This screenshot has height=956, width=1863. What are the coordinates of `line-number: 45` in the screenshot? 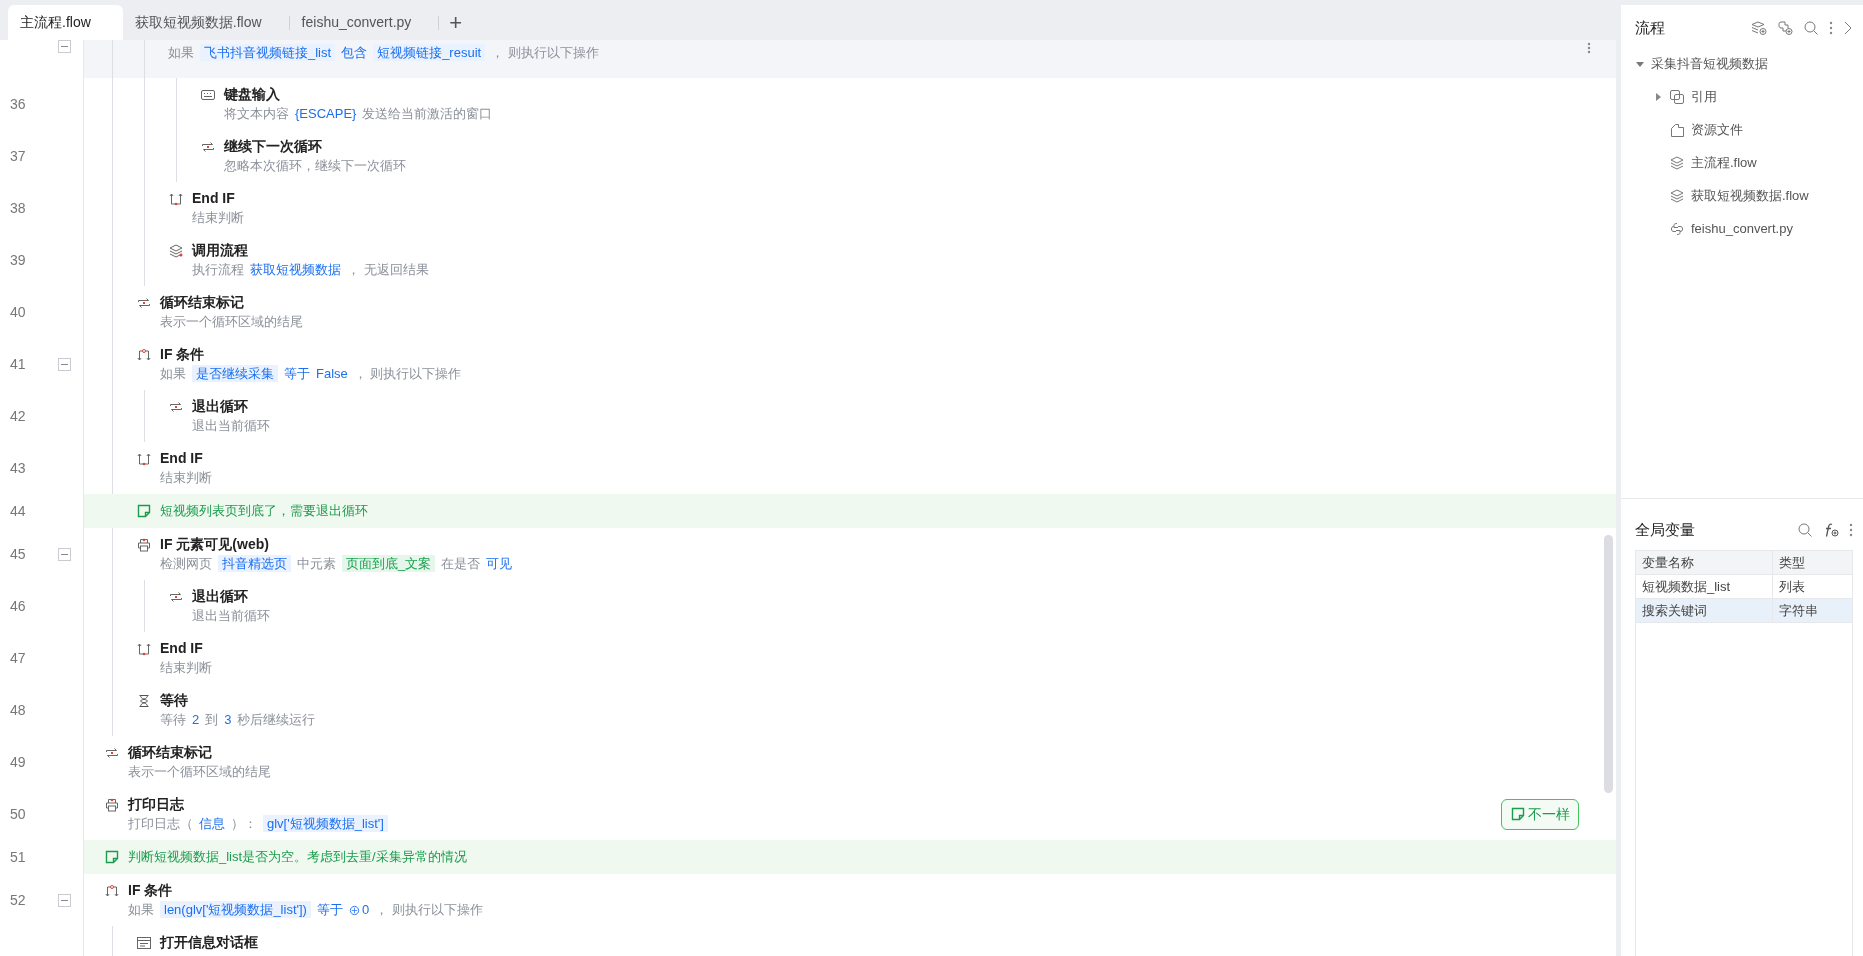 It's located at (18, 554).